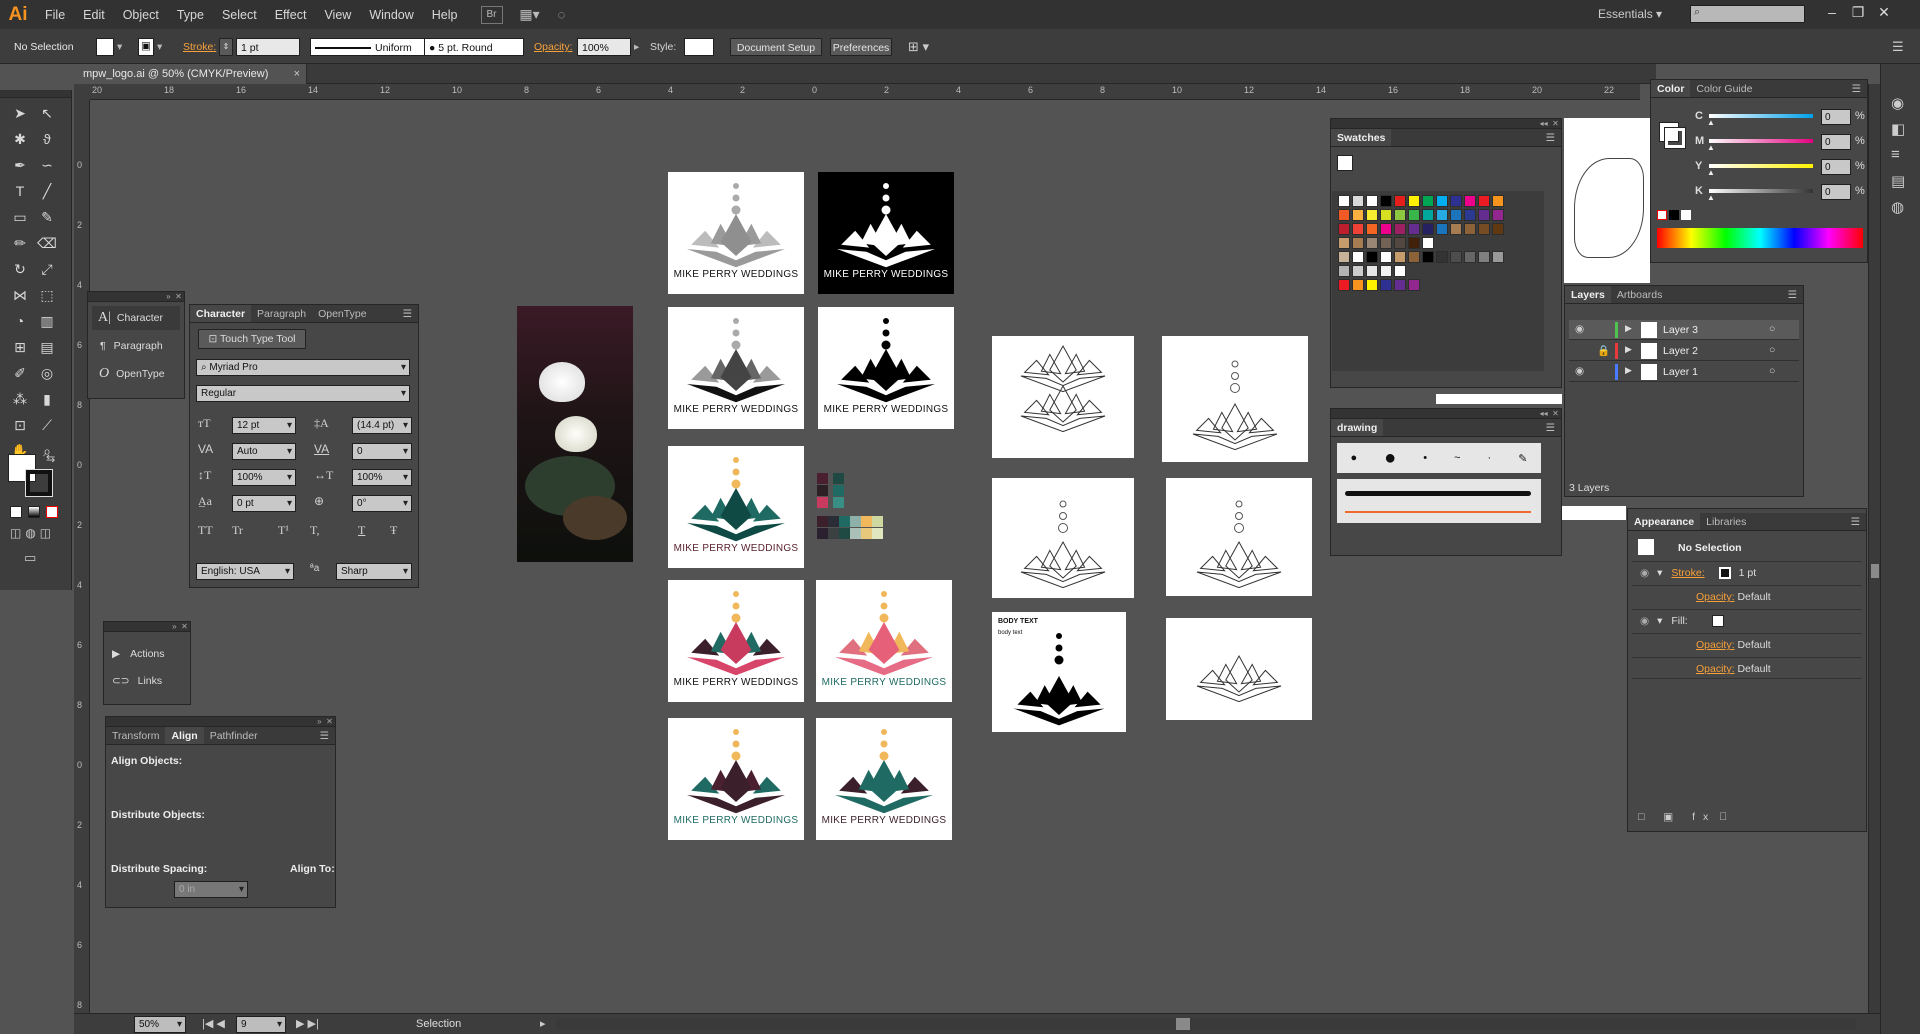 Image resolution: width=1920 pixels, height=1034 pixels. Describe the element at coordinates (1875, 571) in the screenshot. I see `vertical-scroll-thumb` at that location.